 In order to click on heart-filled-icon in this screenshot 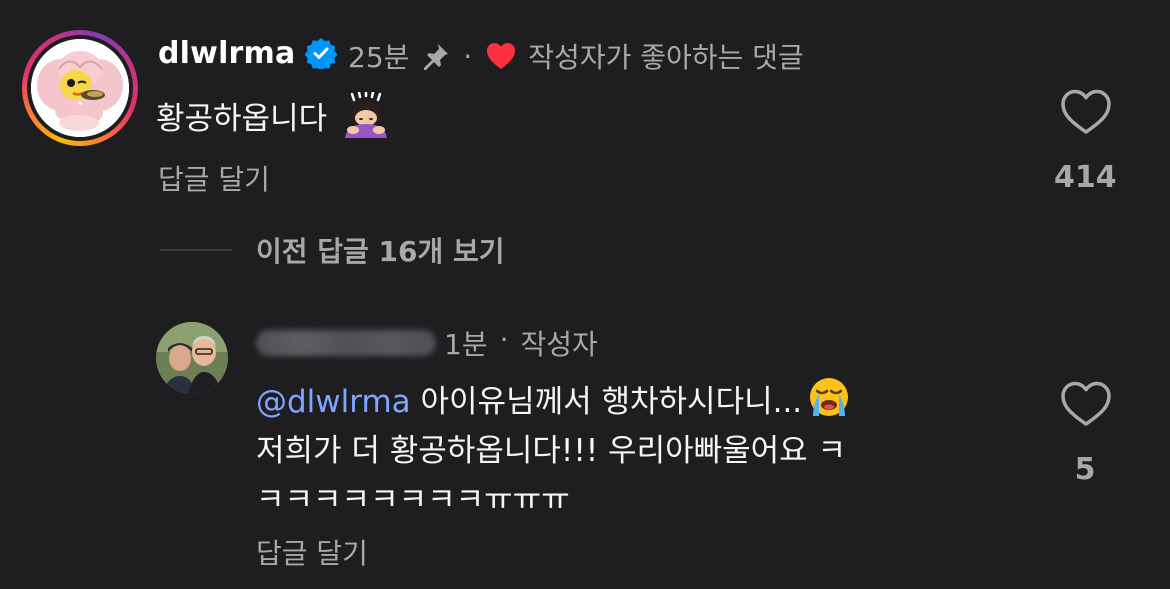, I will do `click(501, 56)`.